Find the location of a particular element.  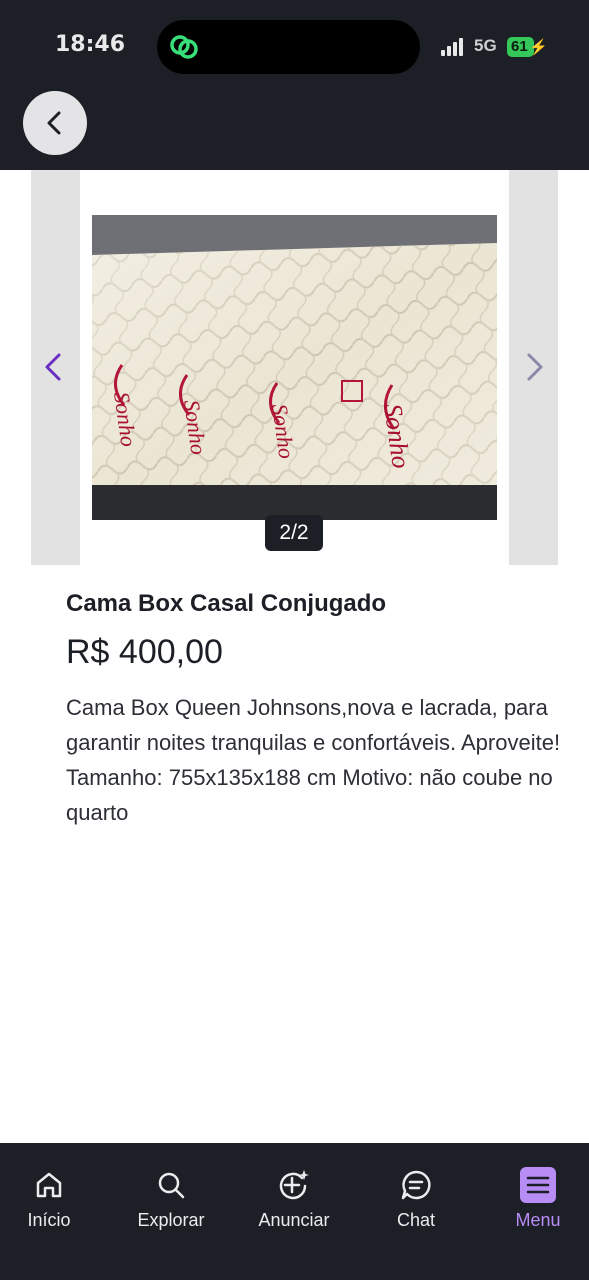

menu-icon is located at coordinates (538, 1185).